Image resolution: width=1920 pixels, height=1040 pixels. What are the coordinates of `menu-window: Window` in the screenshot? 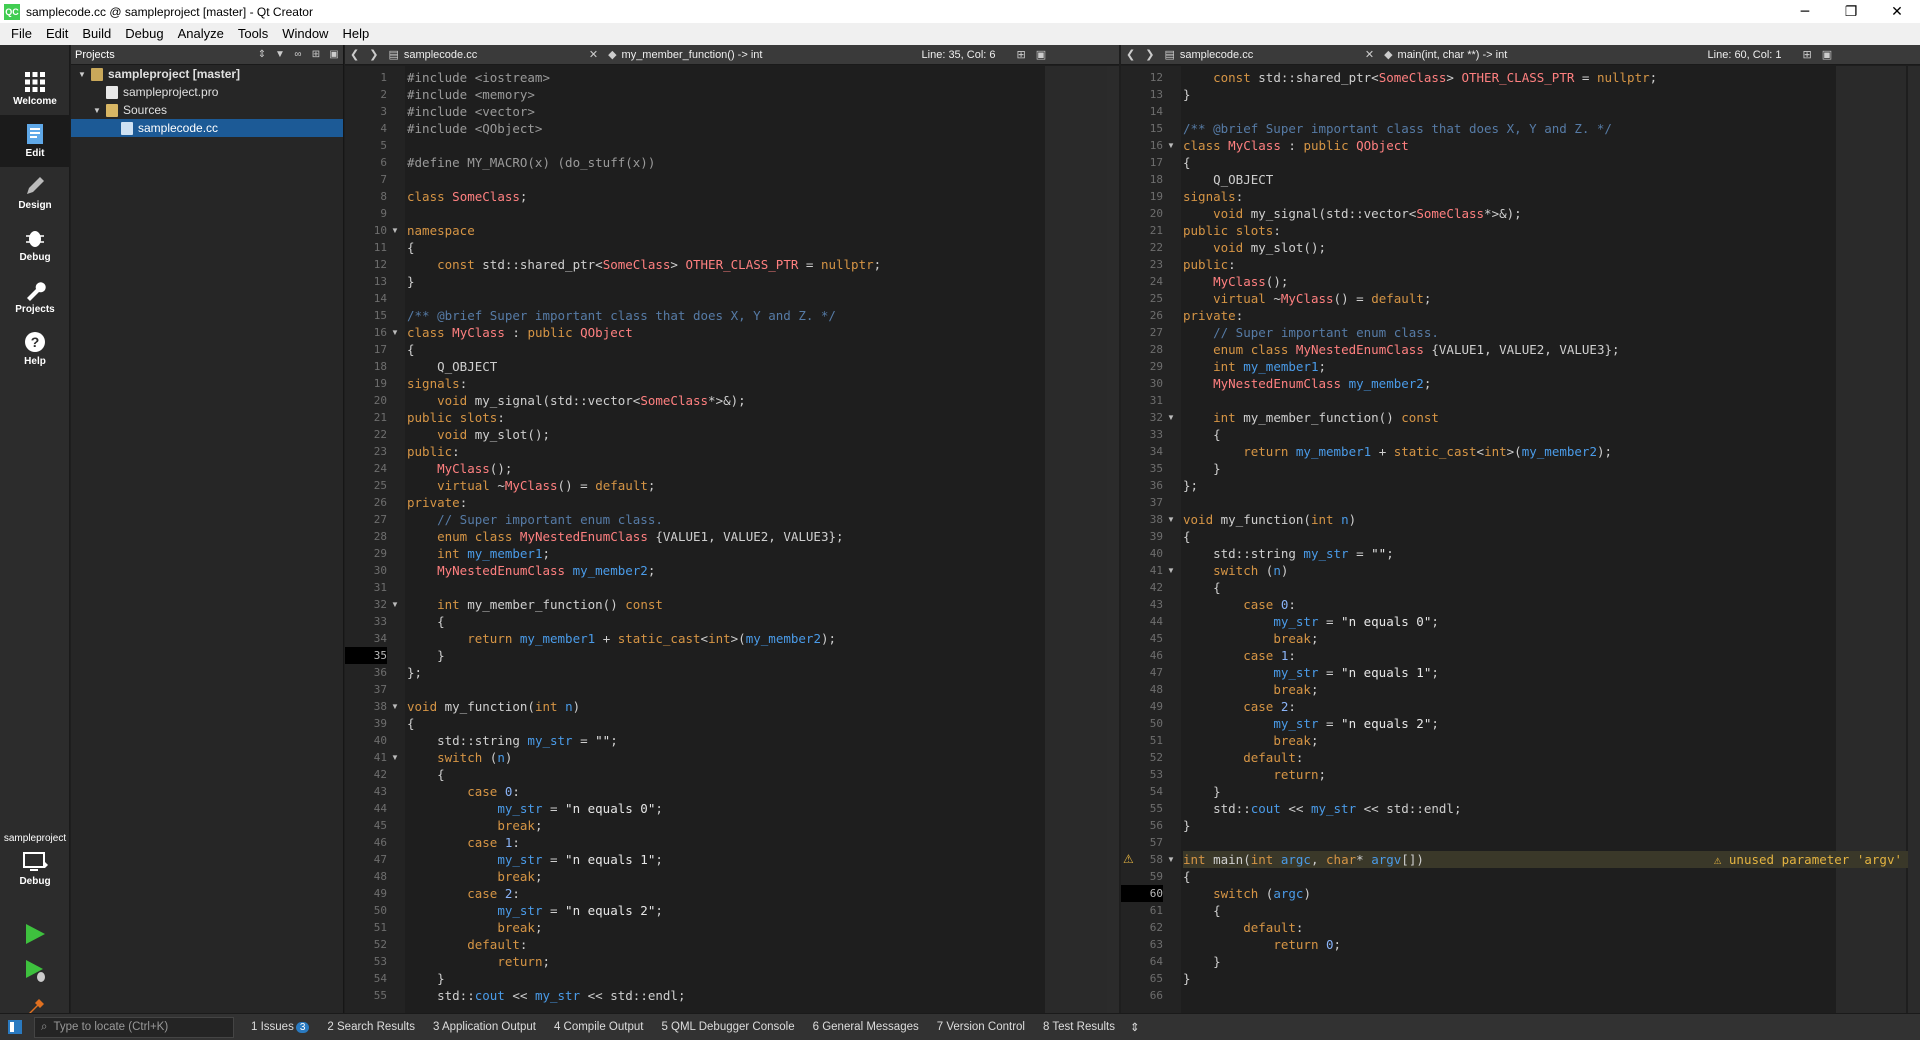 It's located at (305, 34).